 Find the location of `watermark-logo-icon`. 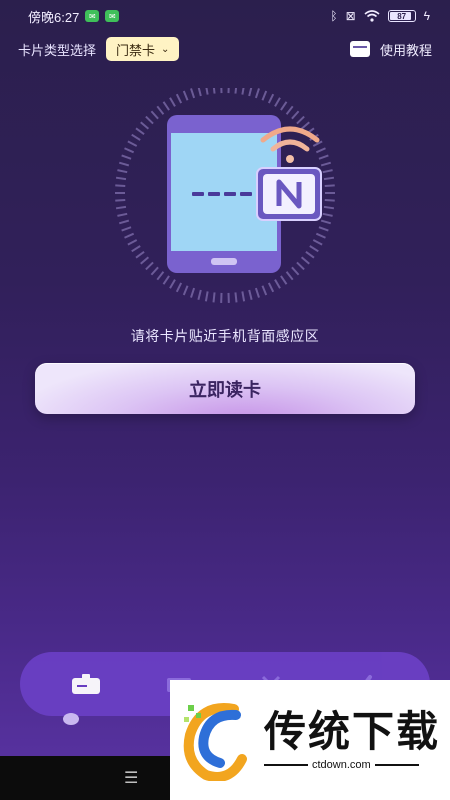

watermark-logo-icon is located at coordinates (215, 742).